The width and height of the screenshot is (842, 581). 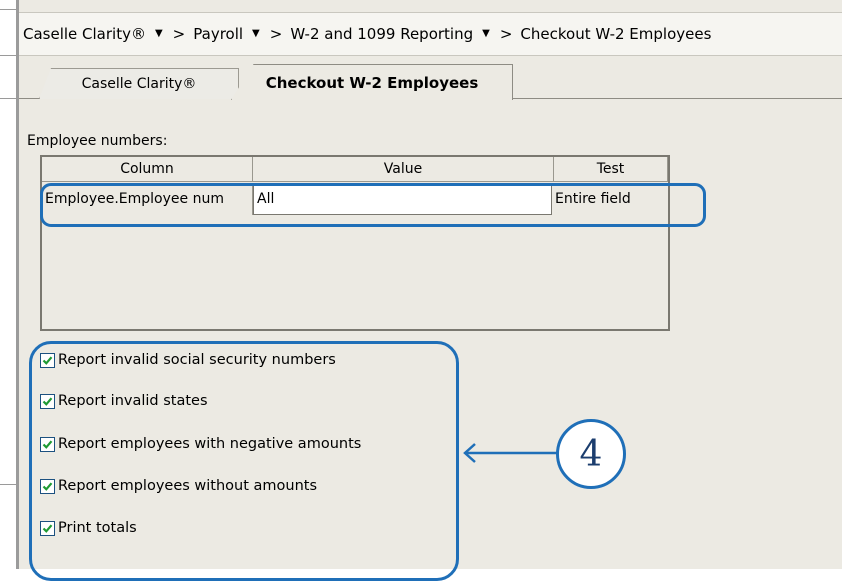 I want to click on breadcrumb-item-caselle: Caselle Clarity®, so click(x=84, y=34).